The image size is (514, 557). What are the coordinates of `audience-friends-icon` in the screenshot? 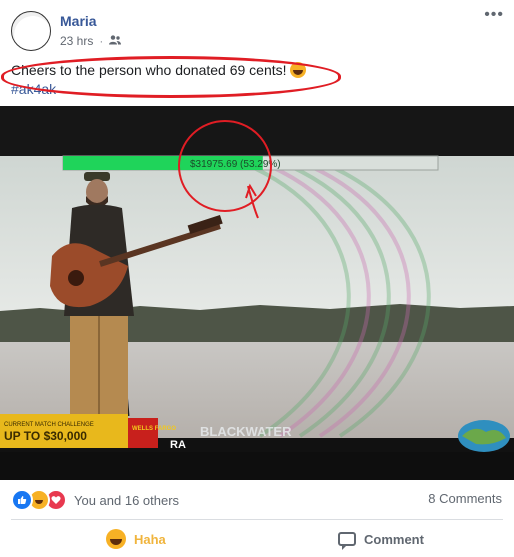 It's located at (115, 41).